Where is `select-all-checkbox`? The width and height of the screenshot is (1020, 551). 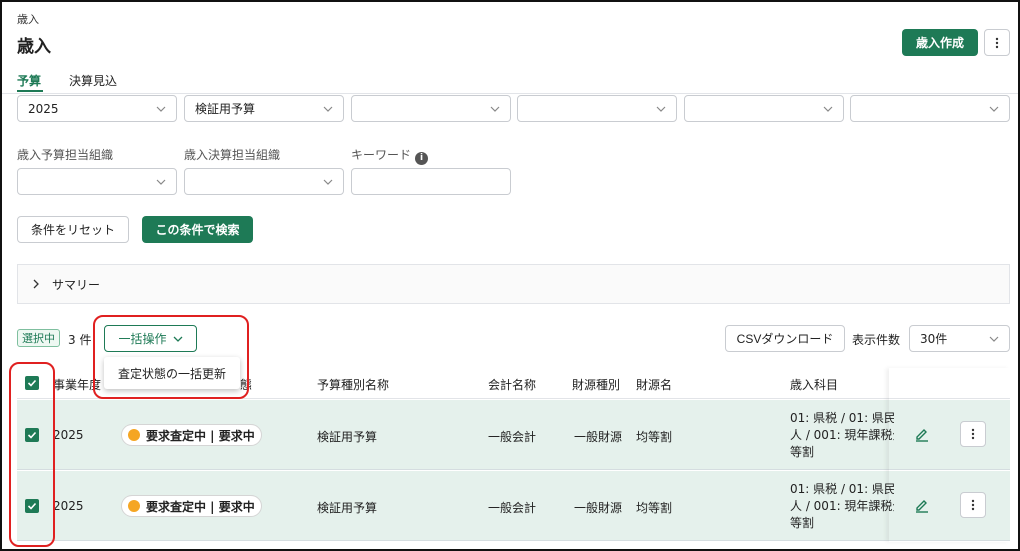
select-all-checkbox is located at coordinates (32, 383).